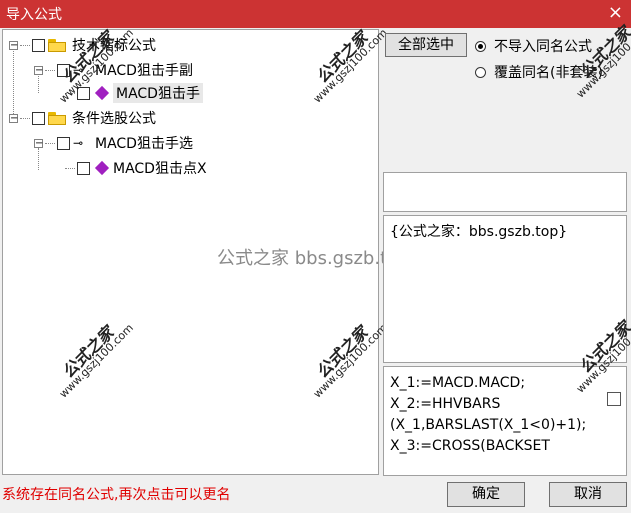 Image resolution: width=631 pixels, height=513 pixels. What do you see at coordinates (78, 143) in the screenshot?
I see `key-icon: ⊸` at bounding box center [78, 143].